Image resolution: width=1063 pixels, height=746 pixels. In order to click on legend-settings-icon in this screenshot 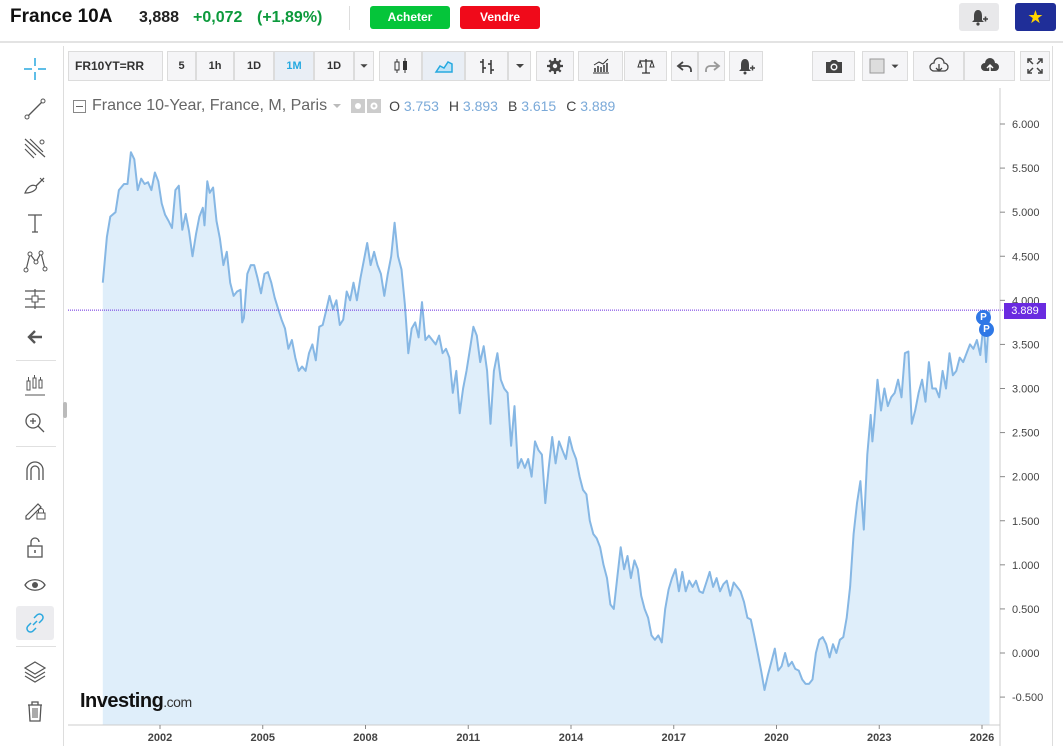, I will do `click(374, 106)`.